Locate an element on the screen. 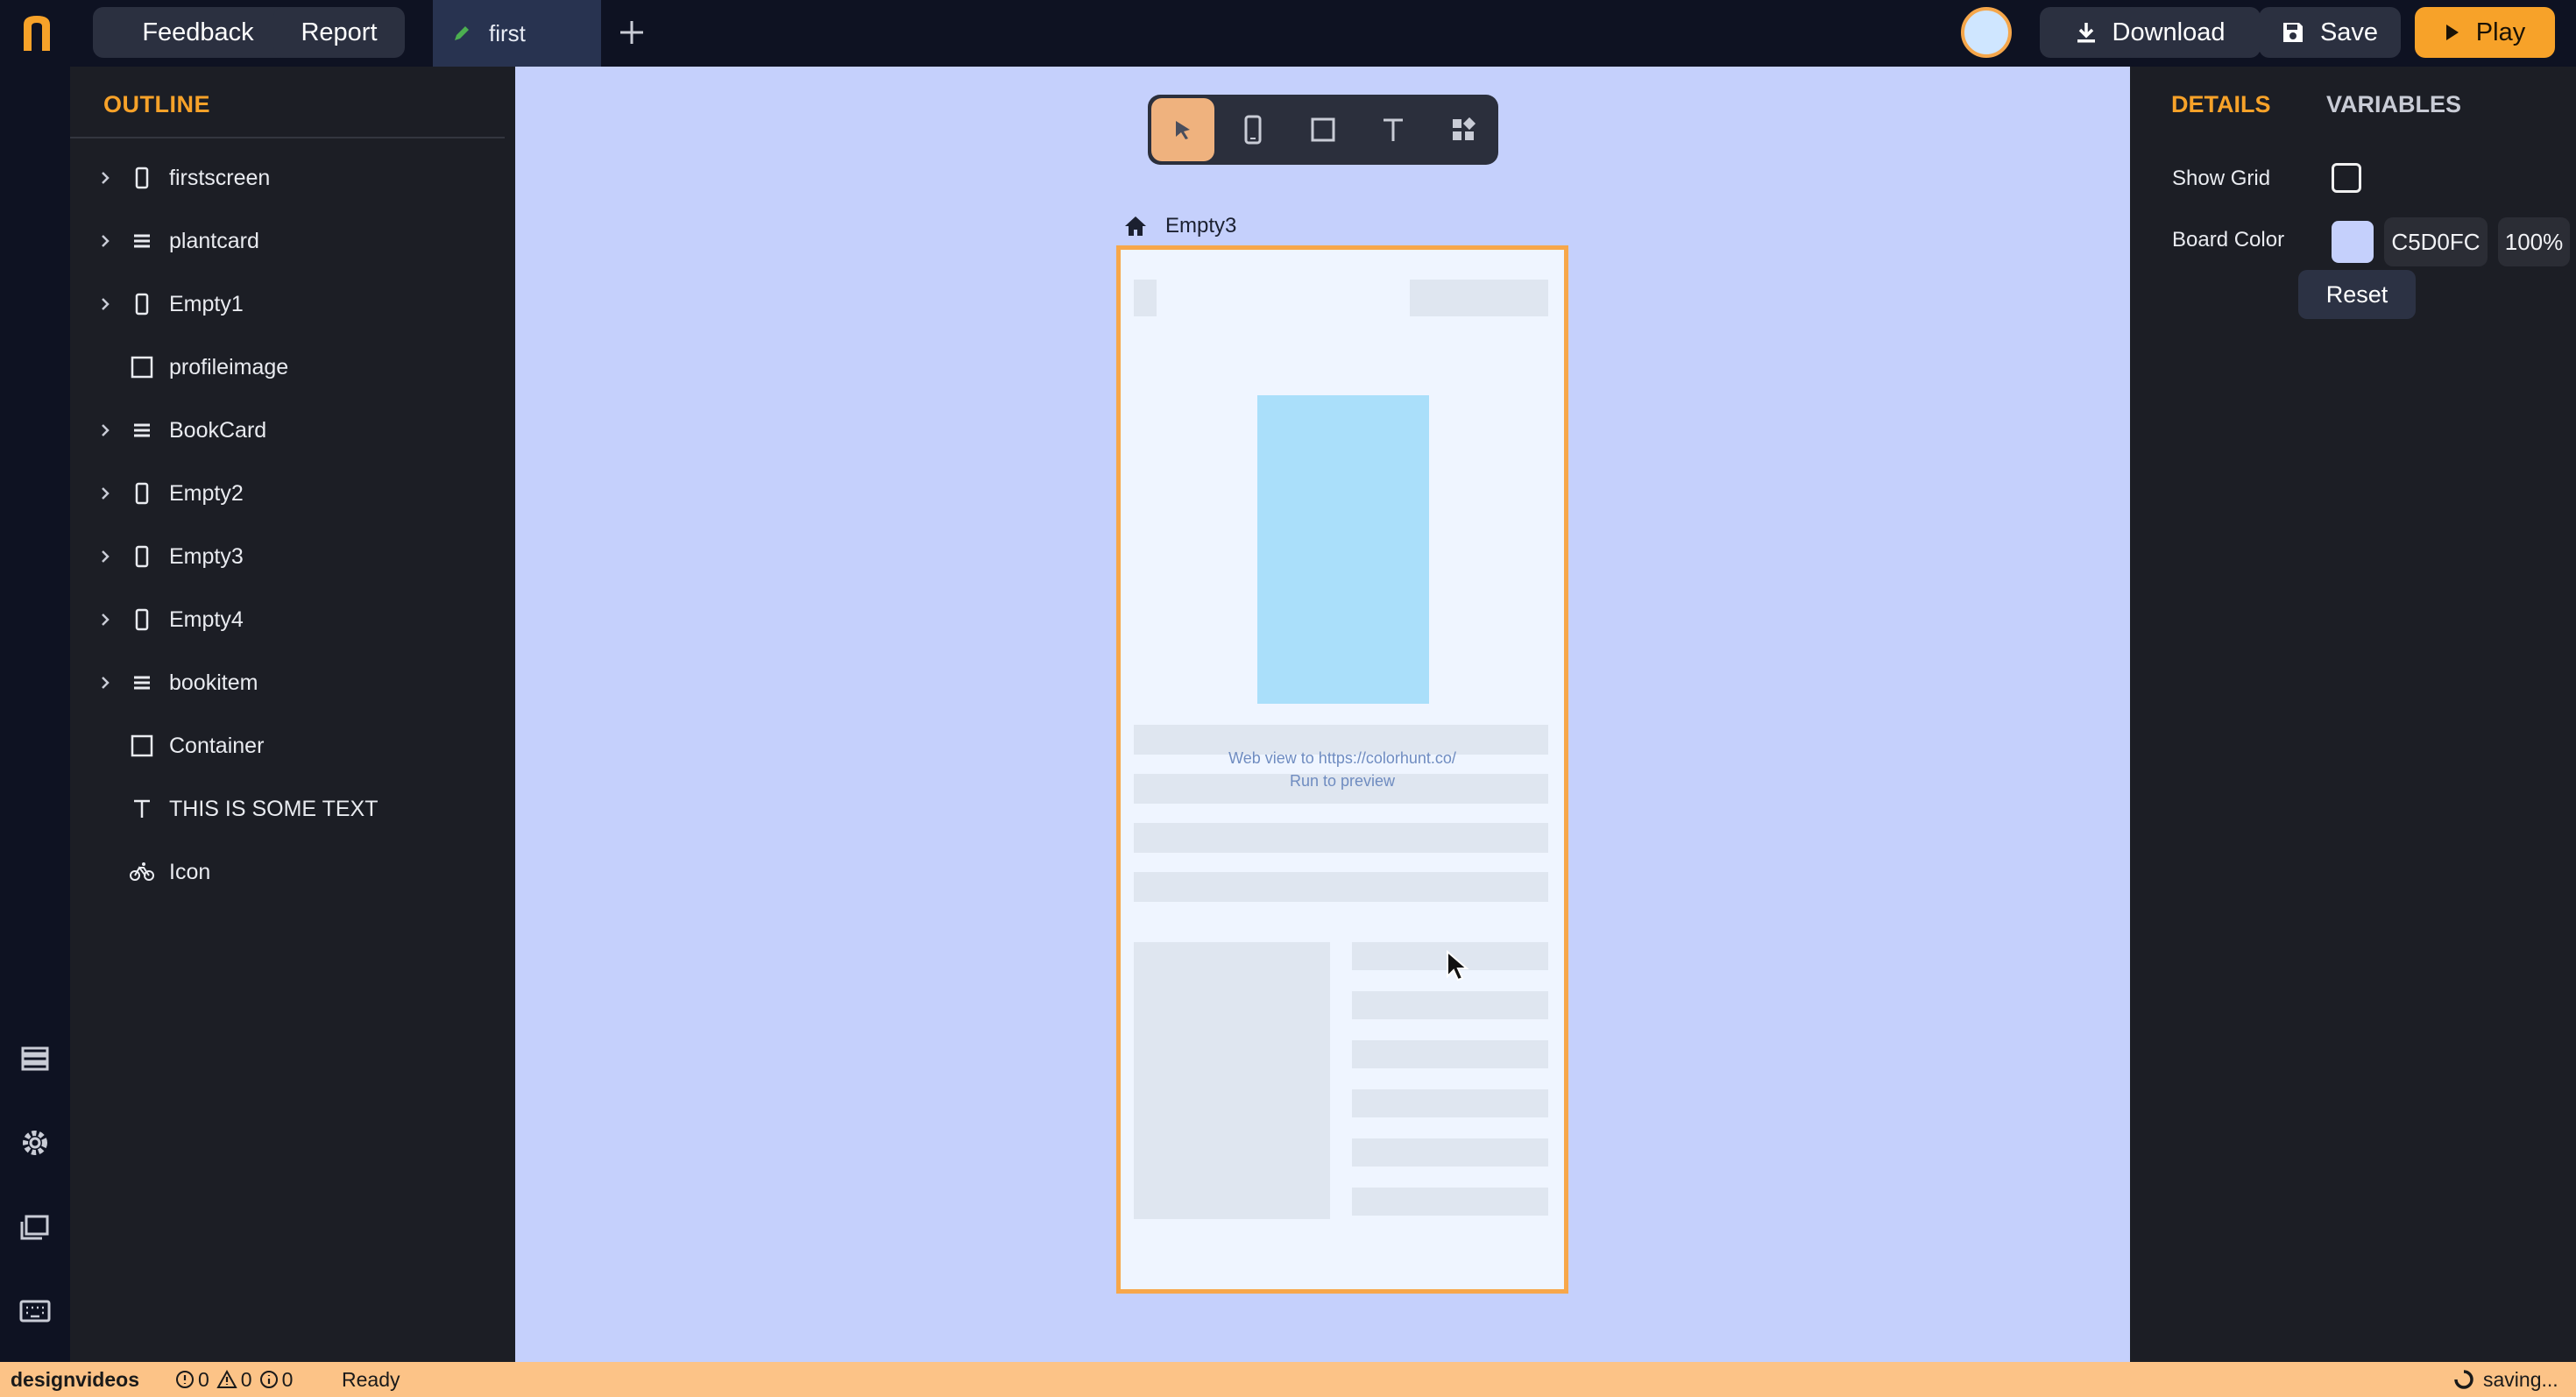  layers-icon is located at coordinates (35, 1059).